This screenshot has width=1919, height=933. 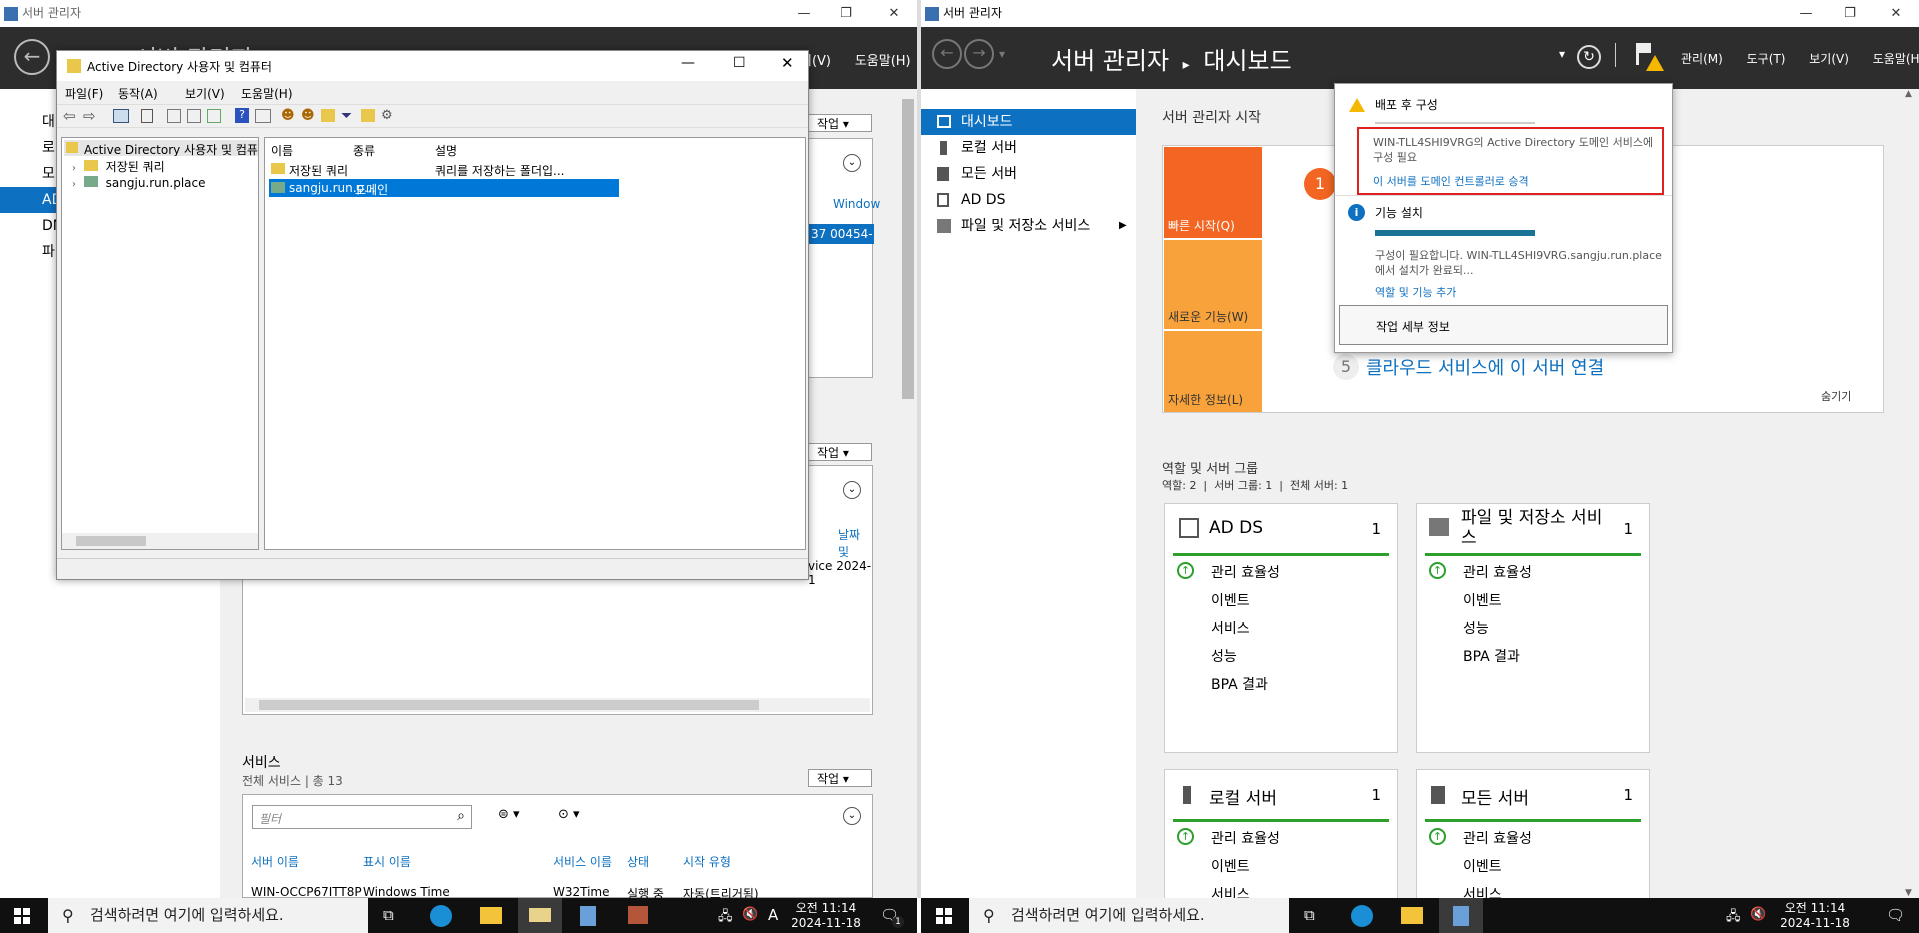 What do you see at coordinates (214, 116) in the screenshot?
I see `export-icon` at bounding box center [214, 116].